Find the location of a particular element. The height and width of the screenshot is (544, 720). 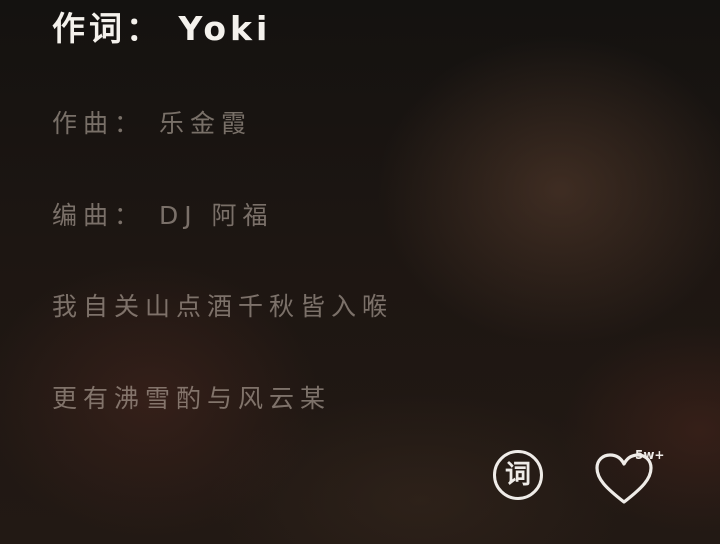

lyric-line: 我自关山点酒千秋皆入喉 is located at coordinates (223, 306).